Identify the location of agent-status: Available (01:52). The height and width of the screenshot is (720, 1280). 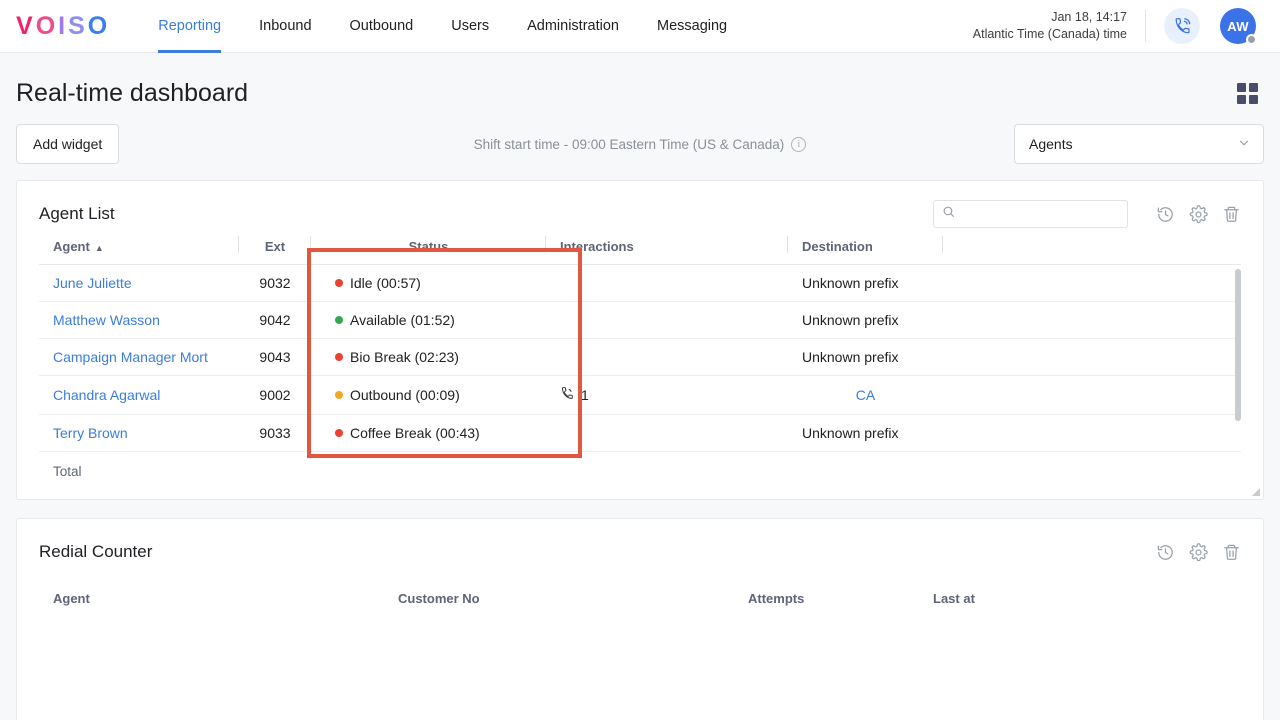
(428, 320).